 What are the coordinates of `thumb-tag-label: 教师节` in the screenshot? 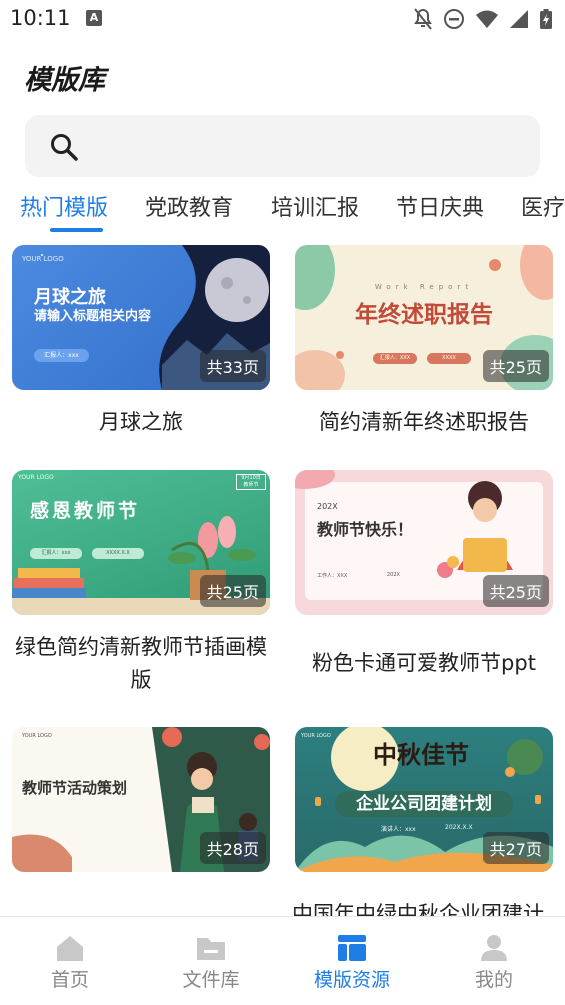 It's located at (251, 485).